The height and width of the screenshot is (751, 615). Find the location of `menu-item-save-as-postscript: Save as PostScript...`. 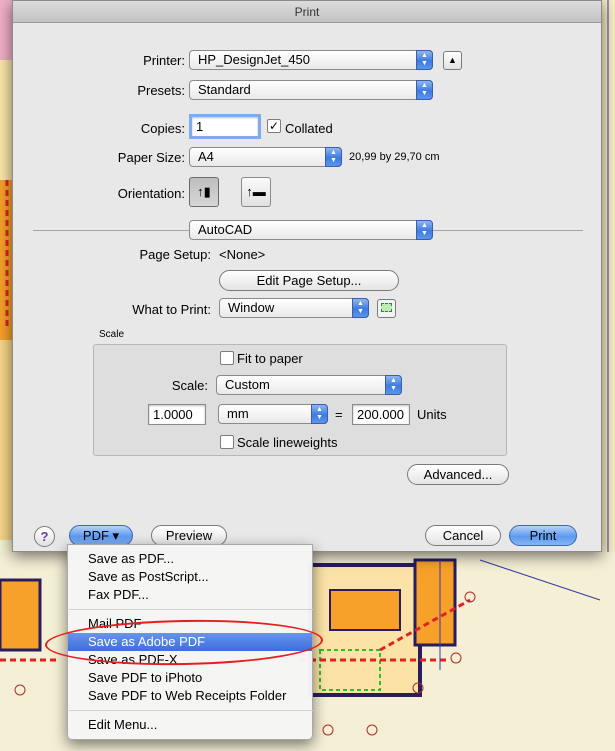

menu-item-save-as-postscript: Save as PostScript... is located at coordinates (190, 577).